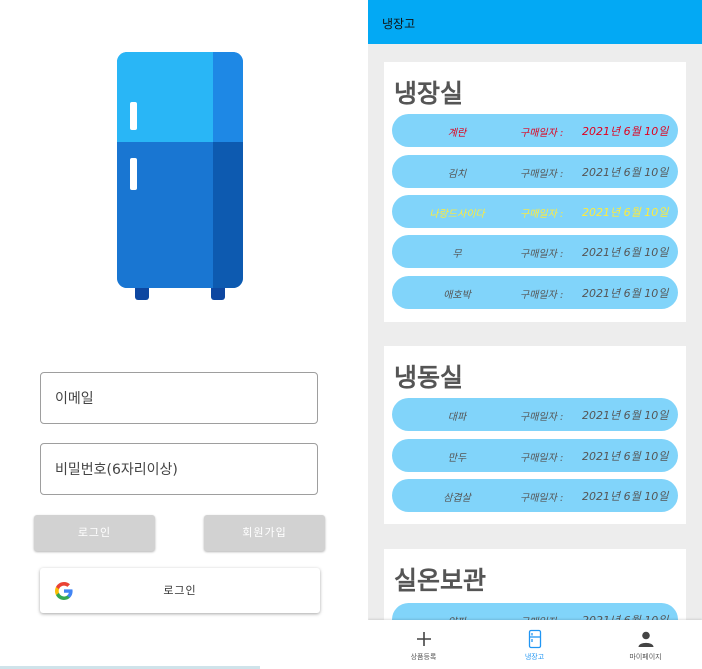 The image size is (702, 669). I want to click on list-item: 삼겹살 구매일자 : 2021년 6월 10일, so click(535, 495).